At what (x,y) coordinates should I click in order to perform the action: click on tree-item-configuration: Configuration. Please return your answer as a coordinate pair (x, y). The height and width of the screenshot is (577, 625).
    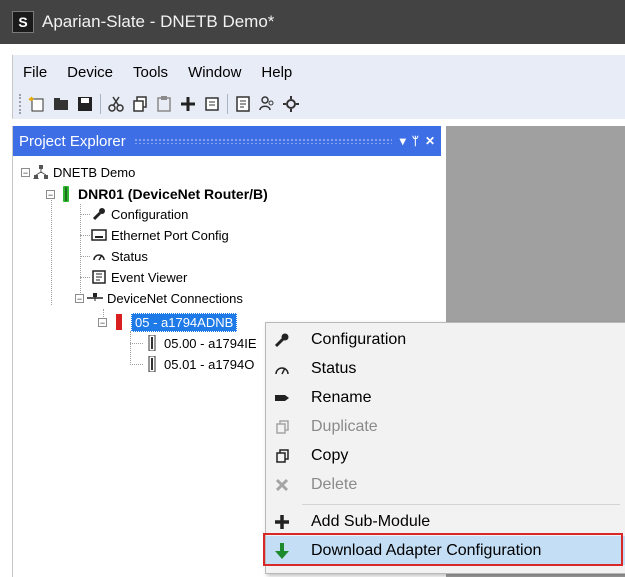
    Looking at the image, I should click on (139, 214).